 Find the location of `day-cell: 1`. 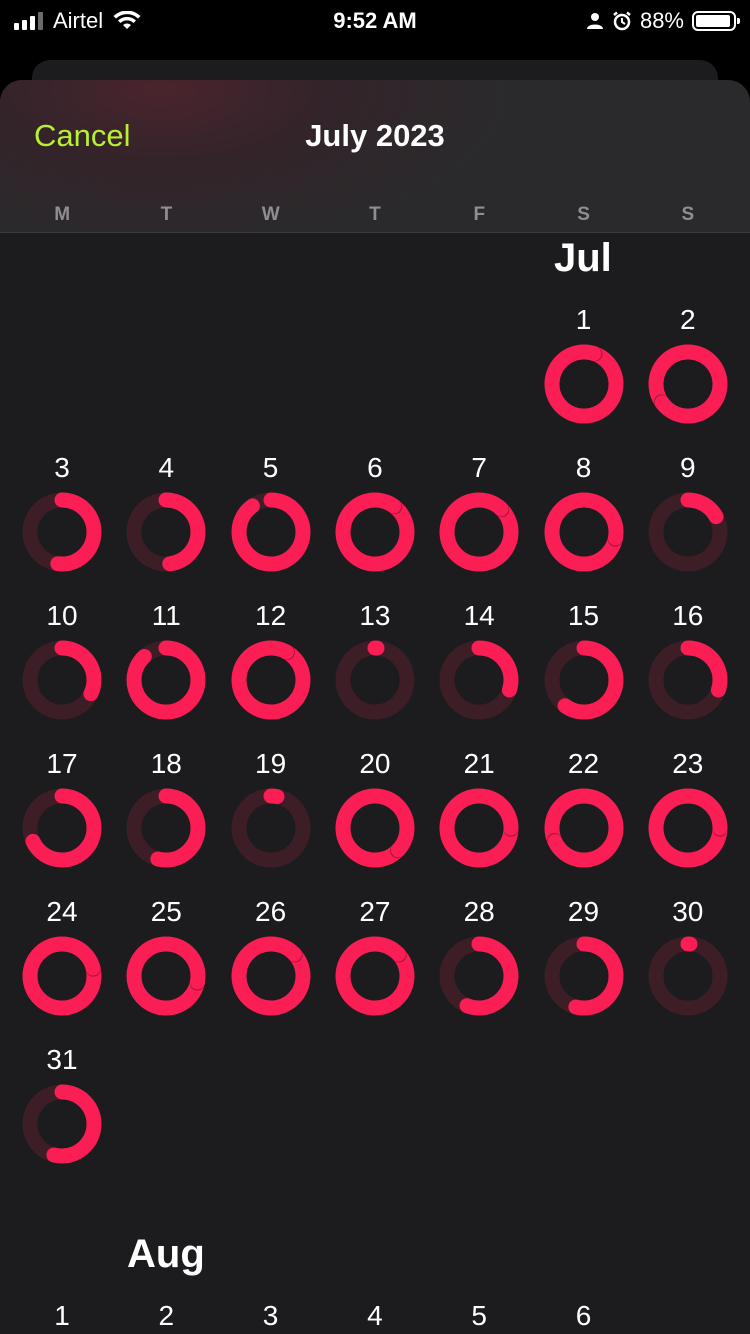

day-cell: 1 is located at coordinates (584, 374).